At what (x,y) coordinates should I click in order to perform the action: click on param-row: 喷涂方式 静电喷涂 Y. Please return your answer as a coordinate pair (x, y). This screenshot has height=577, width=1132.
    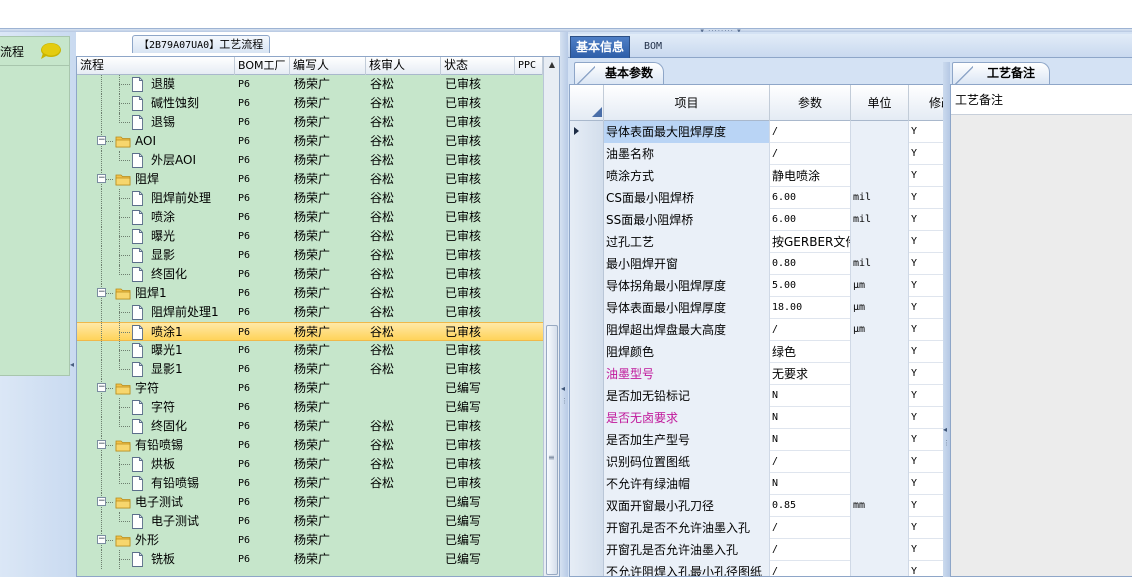
    Looking at the image, I should click on (757, 176).